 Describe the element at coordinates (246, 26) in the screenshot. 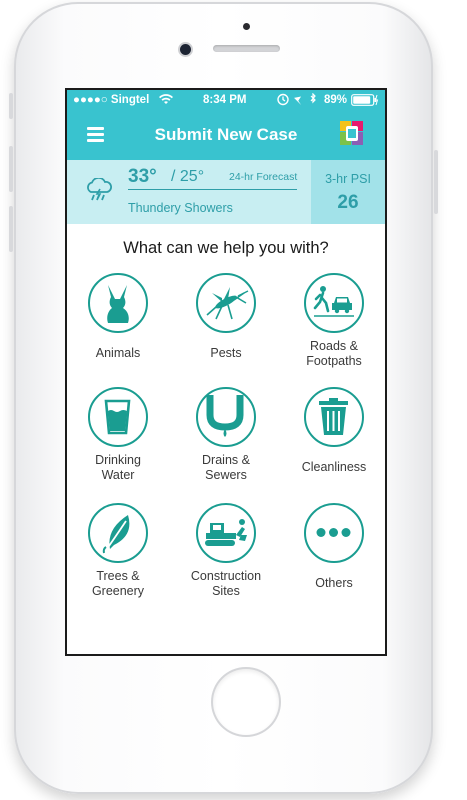

I see `proximity-sensor` at that location.